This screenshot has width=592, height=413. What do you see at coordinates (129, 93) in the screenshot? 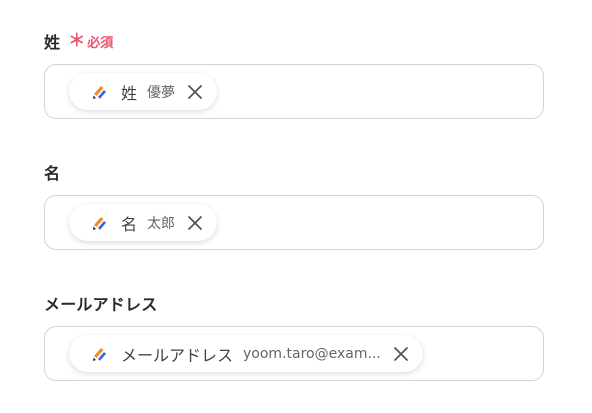
I see `chip-label: 姓` at bounding box center [129, 93].